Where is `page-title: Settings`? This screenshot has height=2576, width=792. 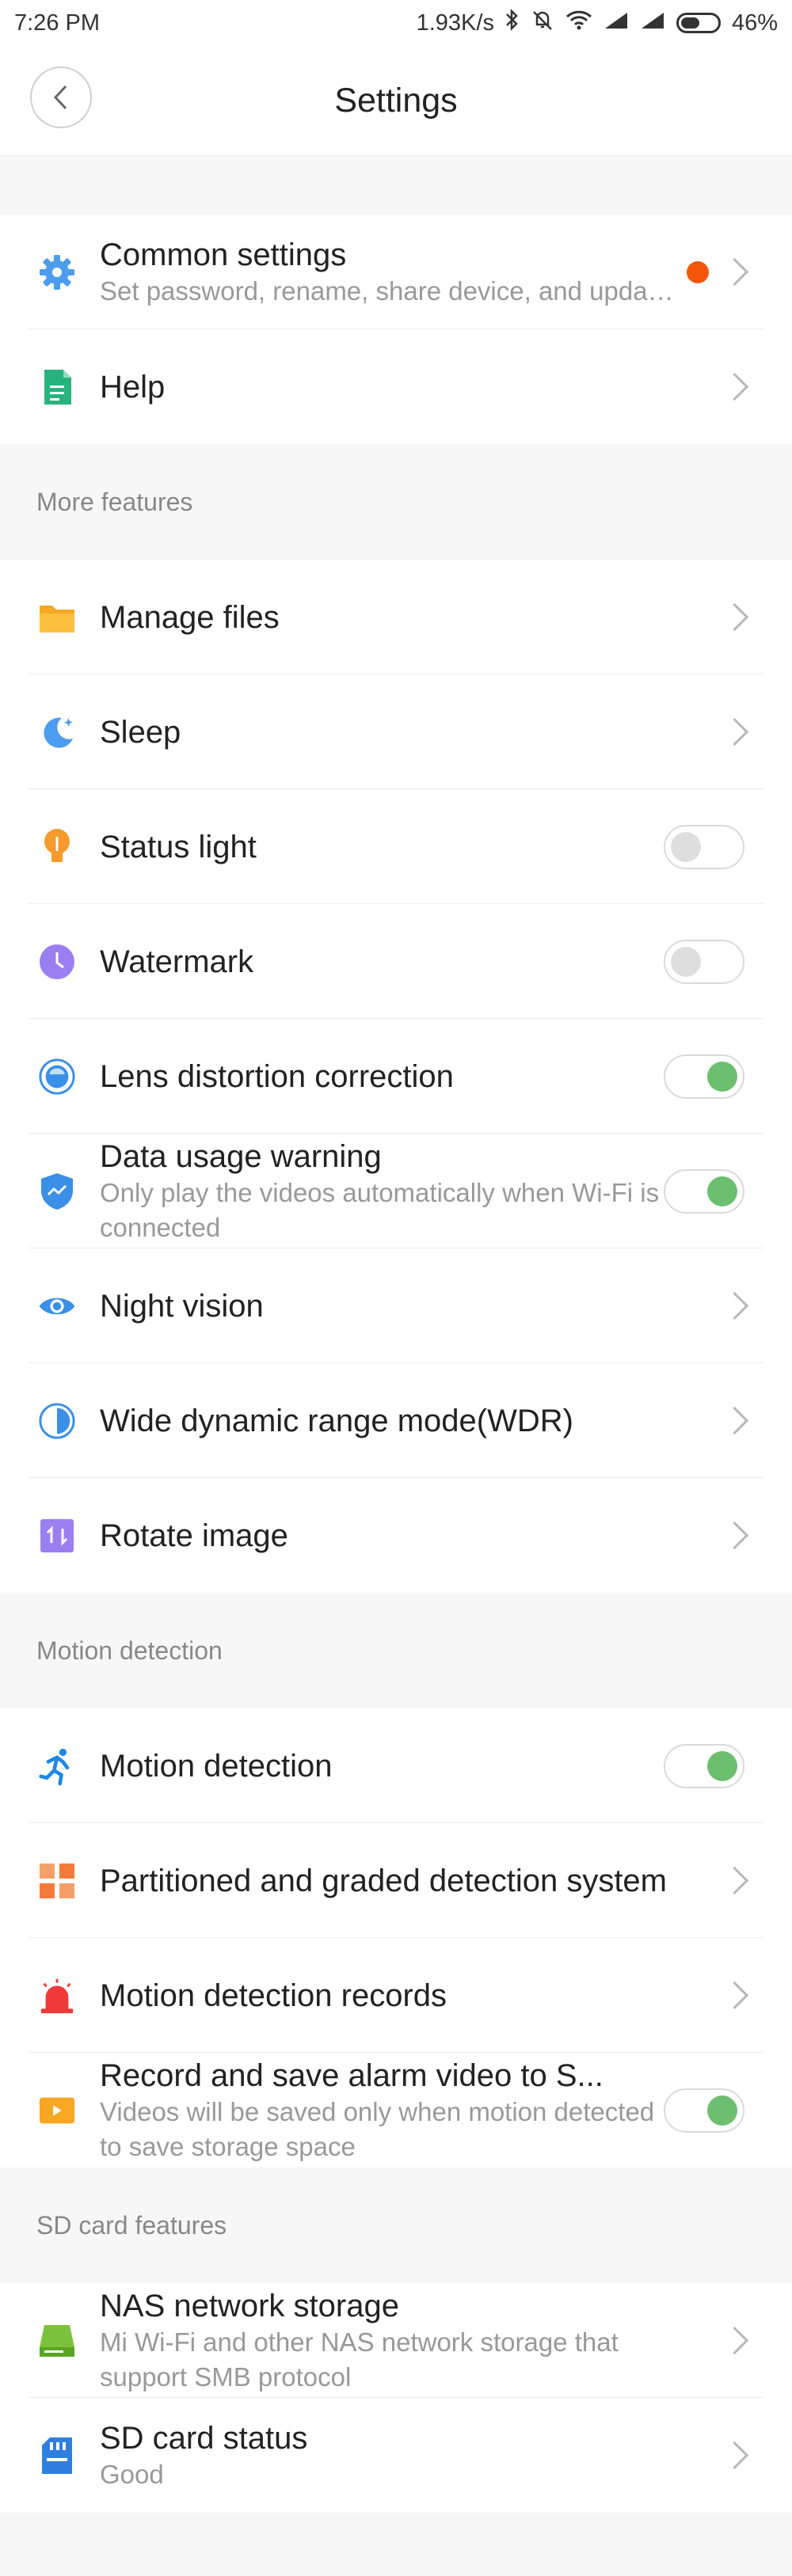 page-title: Settings is located at coordinates (396, 101).